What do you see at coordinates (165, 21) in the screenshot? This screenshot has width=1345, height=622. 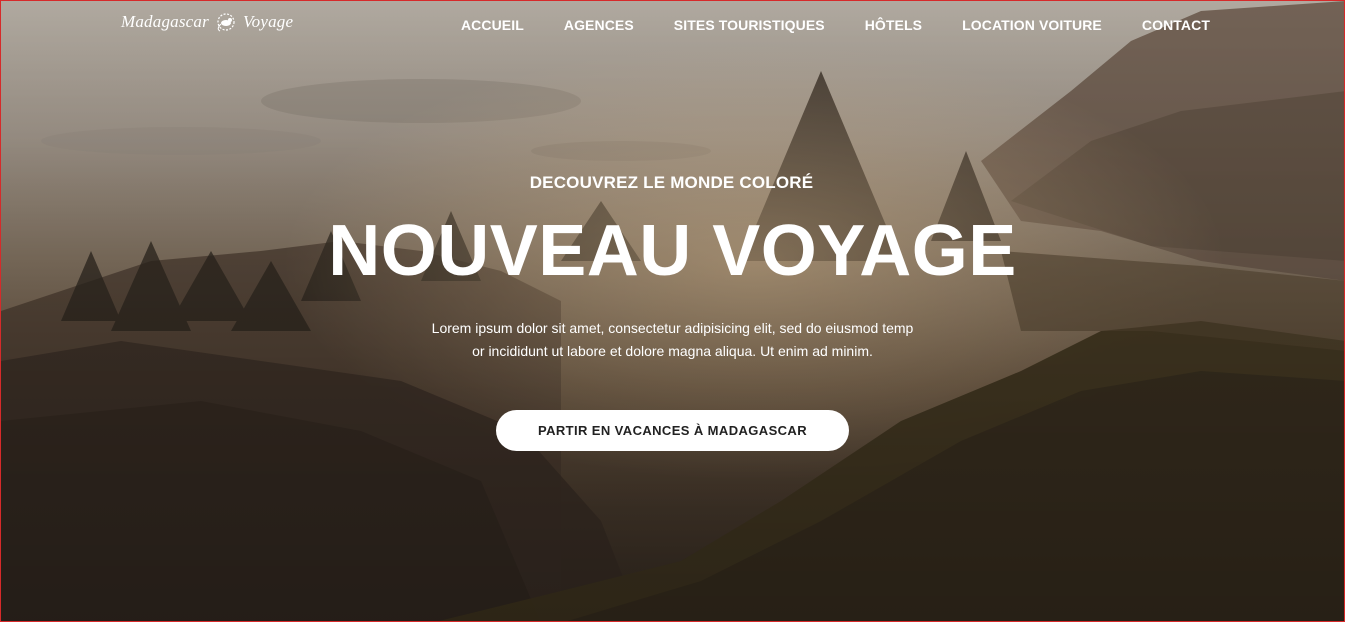 I see `logo-text-left: Madagascar` at bounding box center [165, 21].